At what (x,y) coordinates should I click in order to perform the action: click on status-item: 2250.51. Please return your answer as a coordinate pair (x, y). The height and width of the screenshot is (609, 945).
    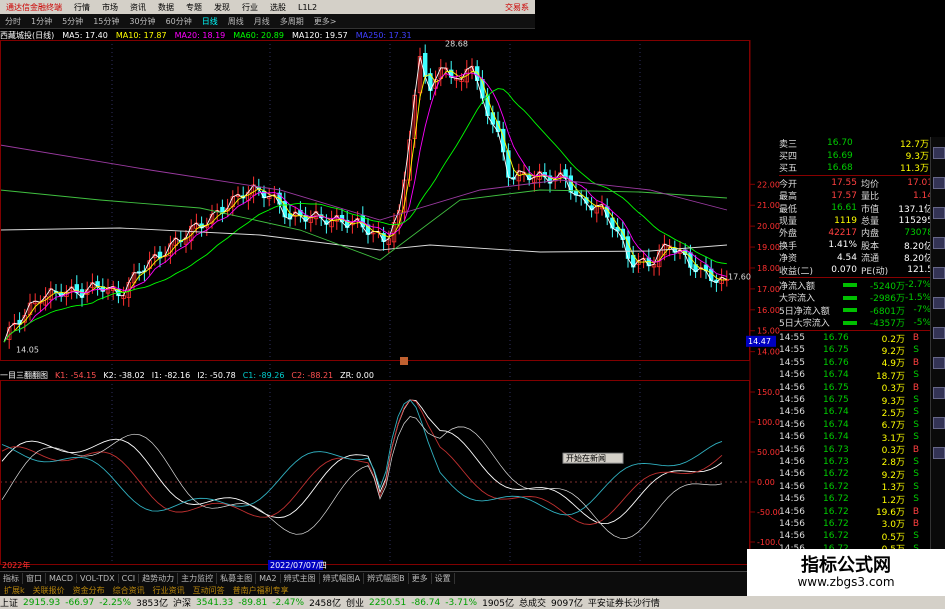
    Looking at the image, I should click on (388, 602).